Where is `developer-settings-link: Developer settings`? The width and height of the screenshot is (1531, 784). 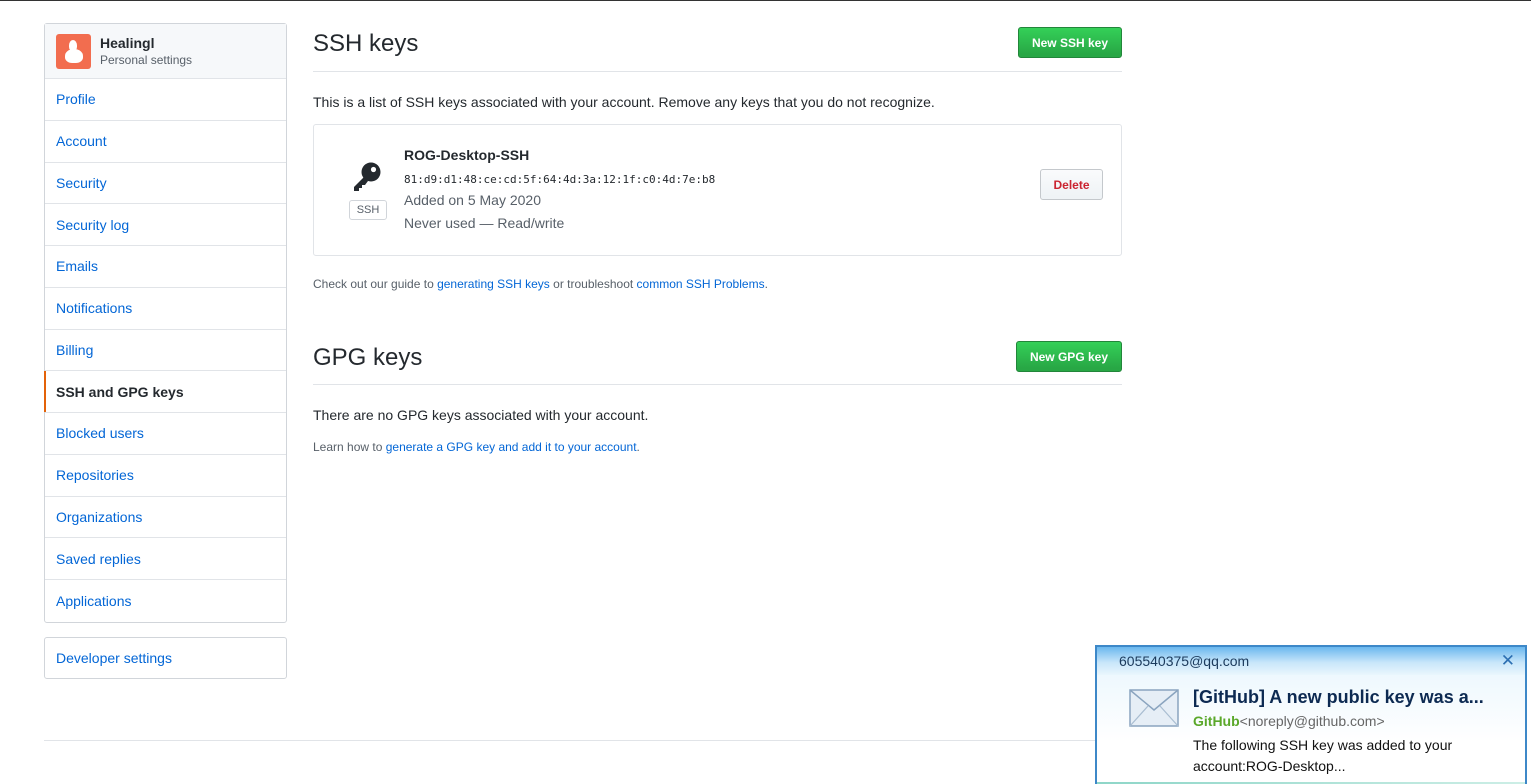
developer-settings-link: Developer settings is located at coordinates (165, 658).